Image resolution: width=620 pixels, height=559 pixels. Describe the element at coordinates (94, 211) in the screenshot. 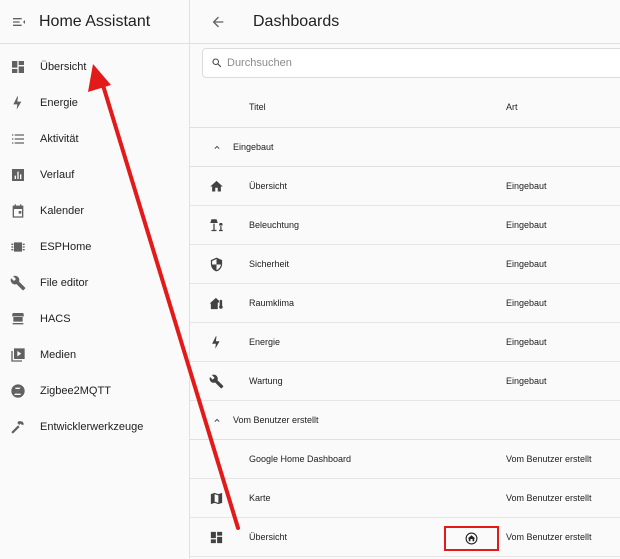

I see `sidebar-item-kalender: Kalender` at that location.